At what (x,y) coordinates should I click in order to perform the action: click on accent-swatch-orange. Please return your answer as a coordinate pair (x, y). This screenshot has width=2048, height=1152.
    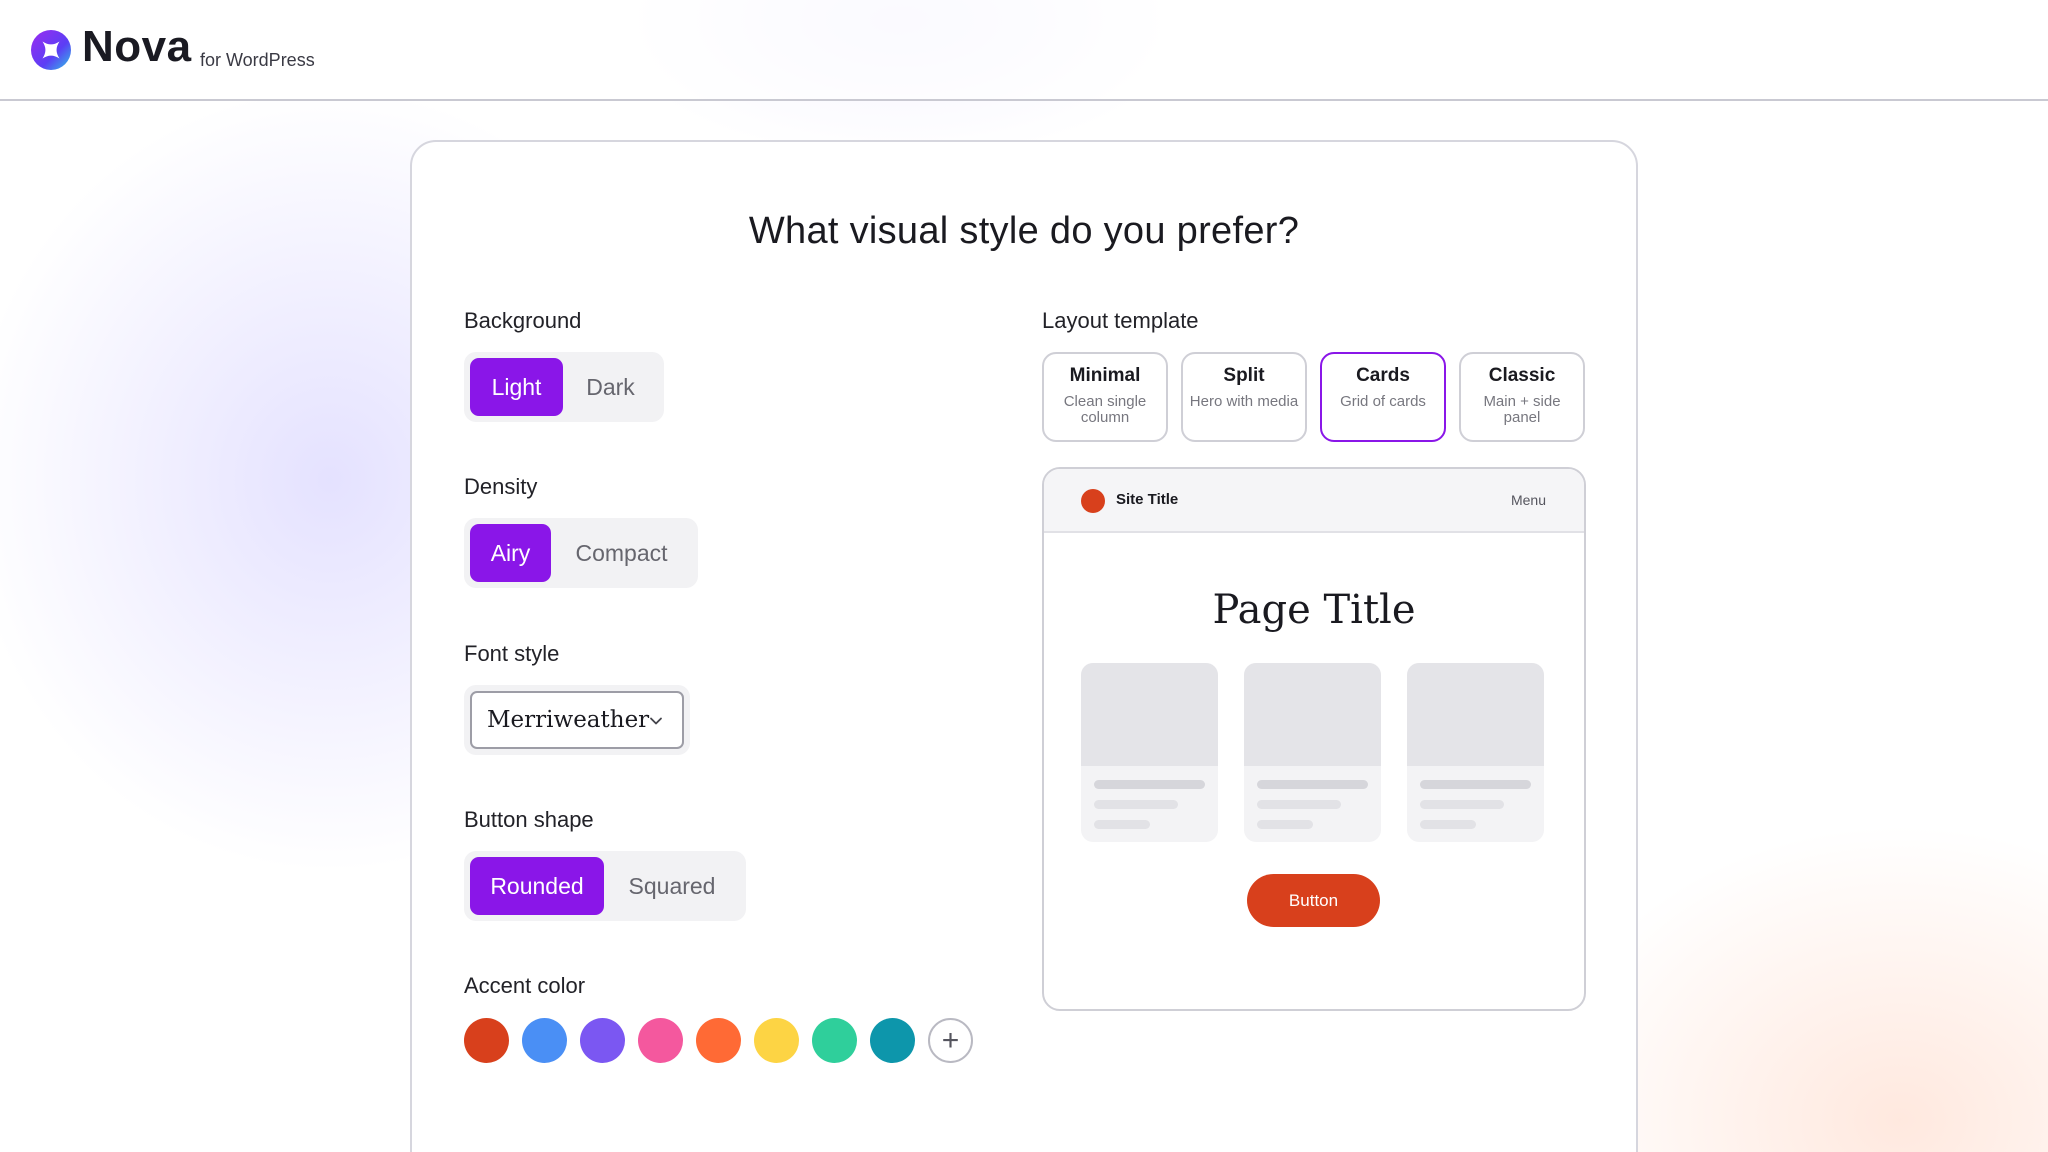
    Looking at the image, I should click on (718, 1040).